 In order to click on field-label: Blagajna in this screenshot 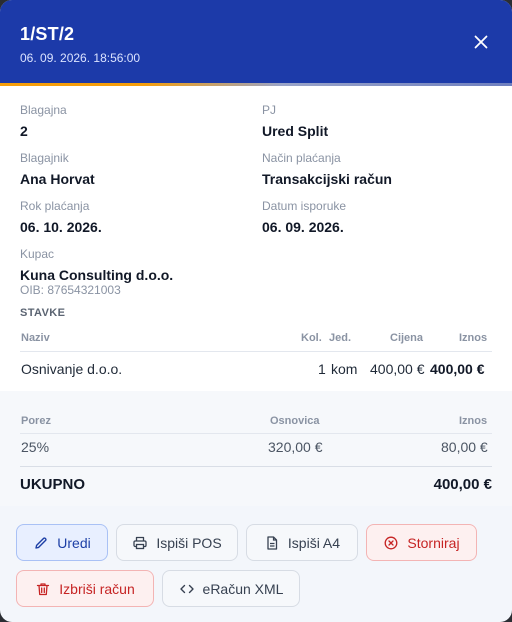, I will do `click(43, 110)`.